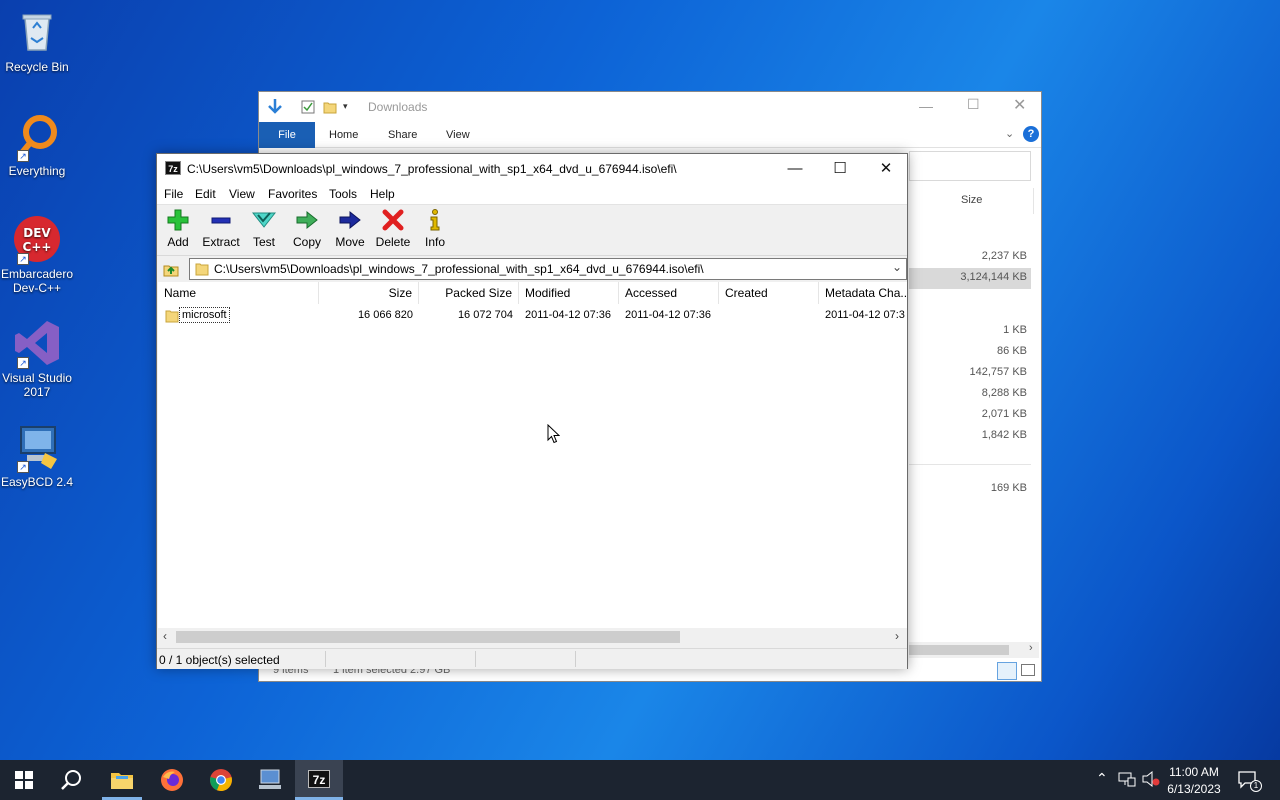  What do you see at coordinates (1194, 772) in the screenshot?
I see `clock-time: 11:00 AM` at bounding box center [1194, 772].